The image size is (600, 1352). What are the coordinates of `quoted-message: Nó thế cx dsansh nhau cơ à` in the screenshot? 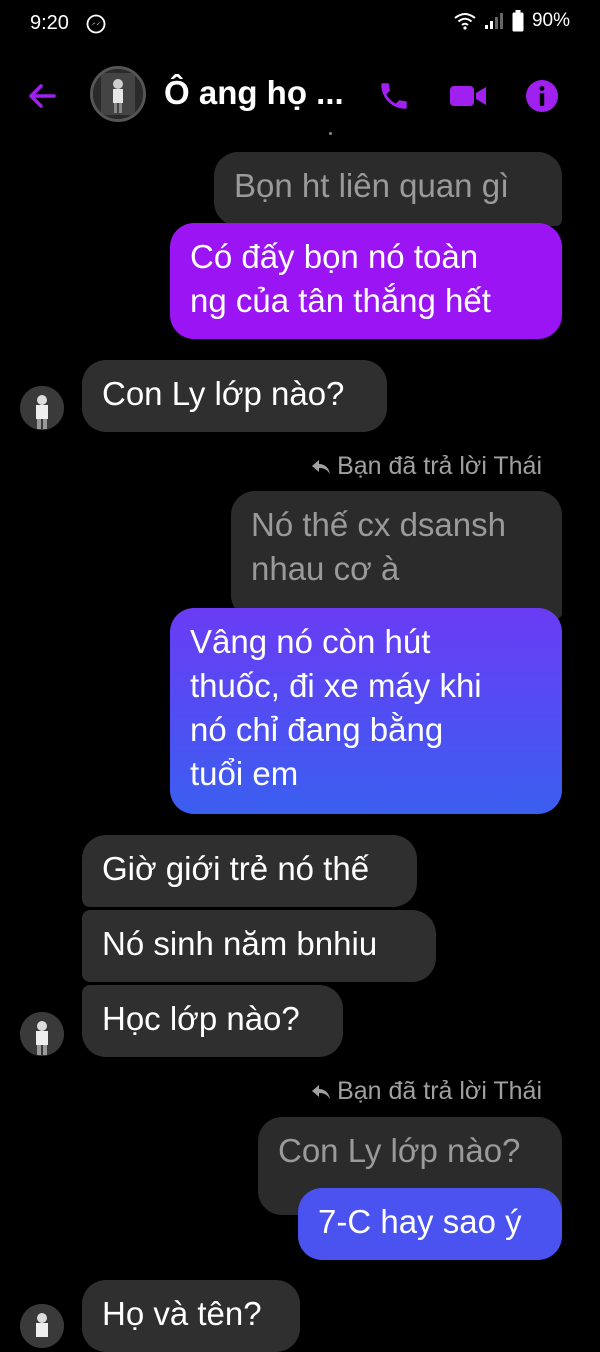 It's located at (396, 555).